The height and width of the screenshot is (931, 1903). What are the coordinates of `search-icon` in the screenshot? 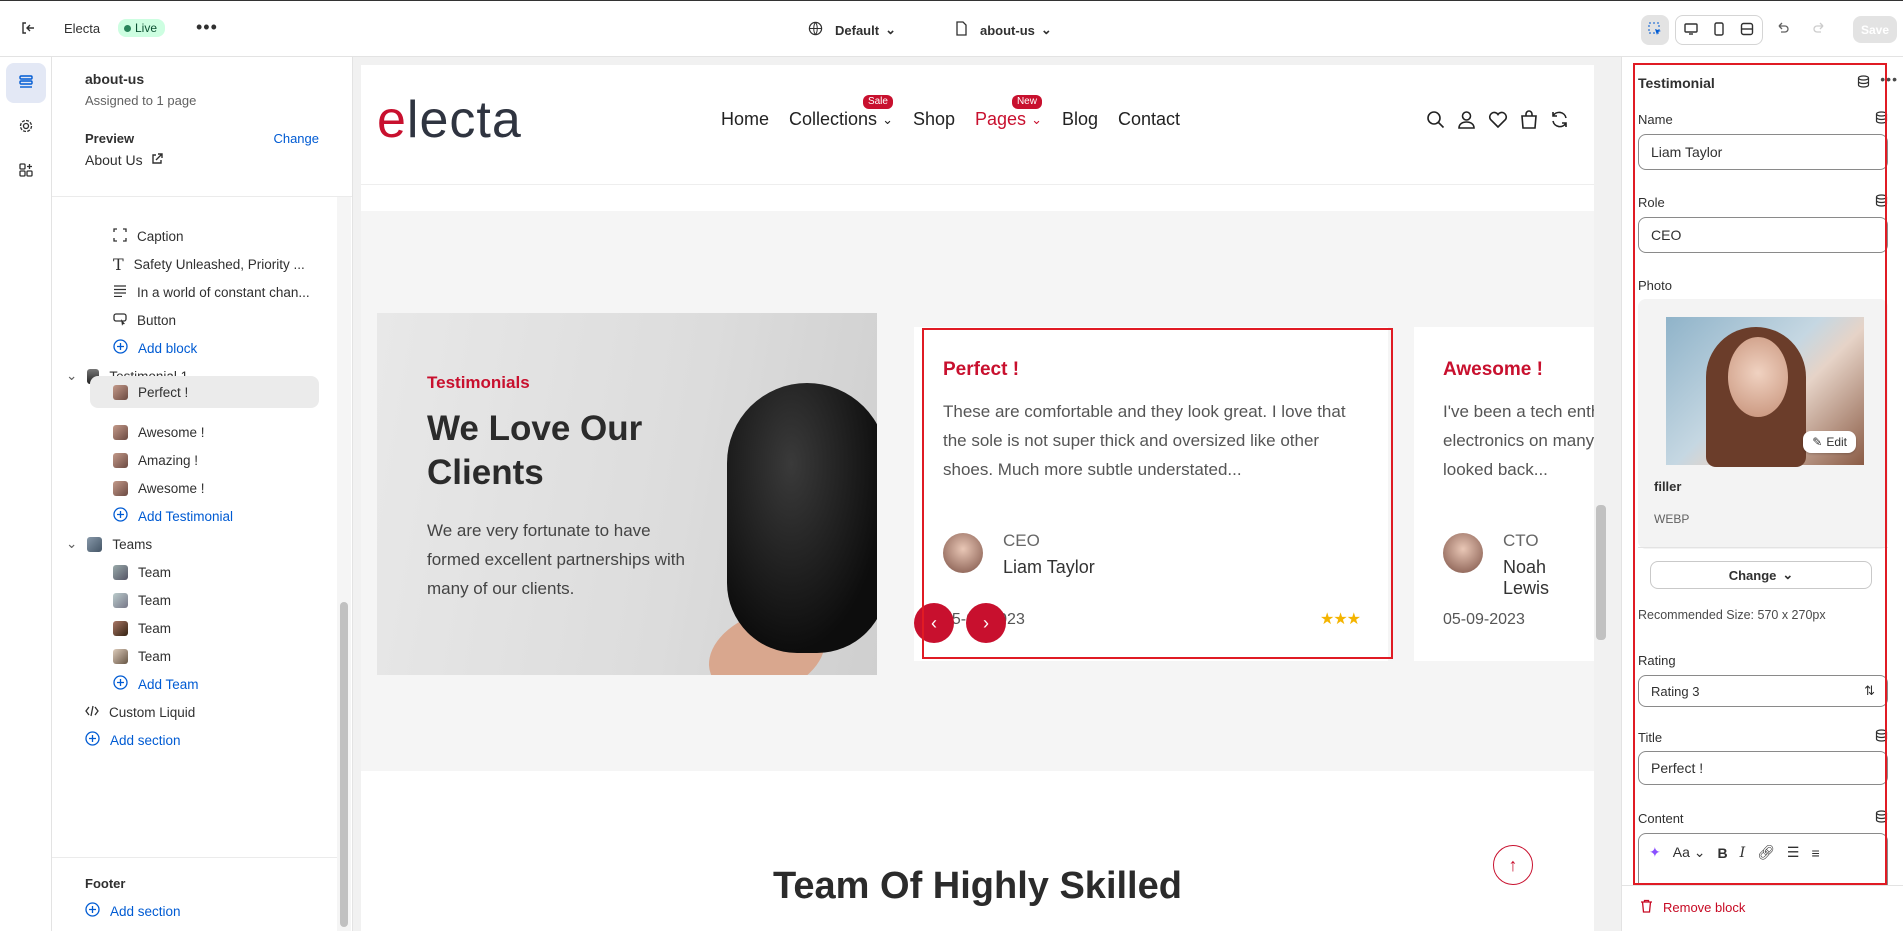 It's located at (1435, 121).